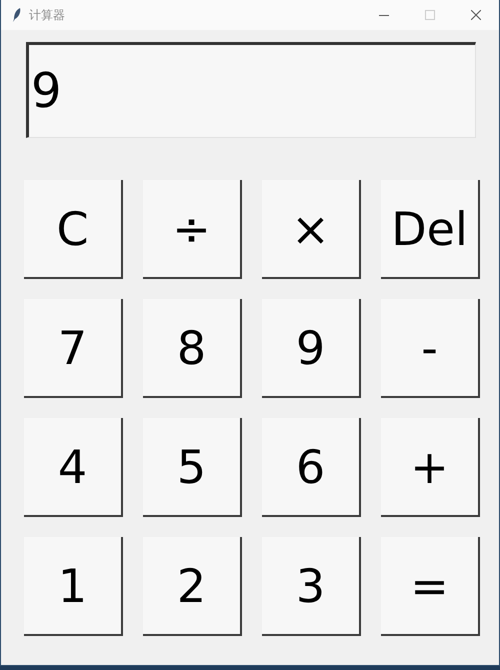 This screenshot has height=670, width=500. Describe the element at coordinates (311, 586) in the screenshot. I see `calculator-key: 3` at that location.